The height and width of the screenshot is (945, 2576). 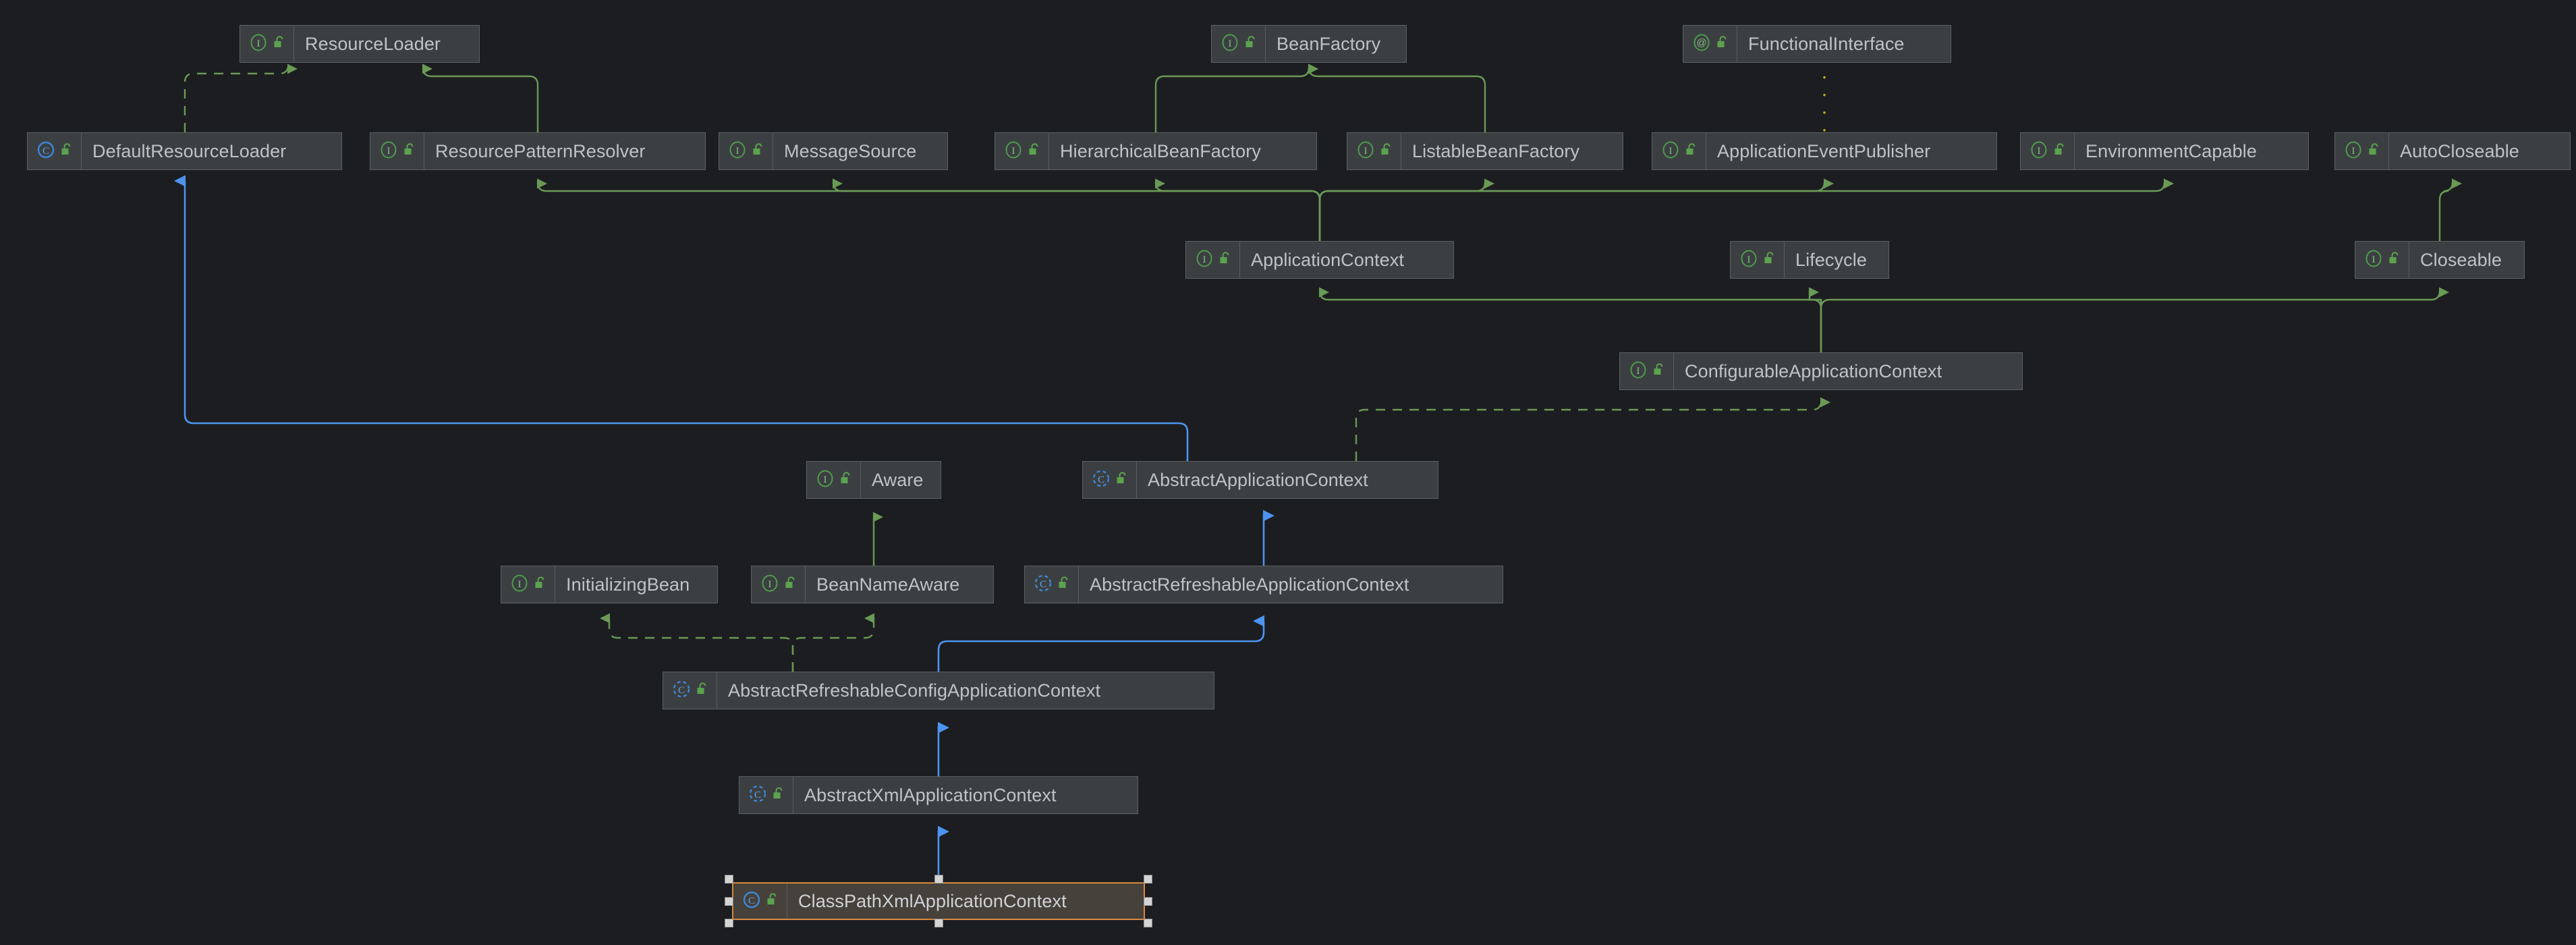 What do you see at coordinates (833, 151) in the screenshot?
I see `class-node-messageSource: I MessageSource` at bounding box center [833, 151].